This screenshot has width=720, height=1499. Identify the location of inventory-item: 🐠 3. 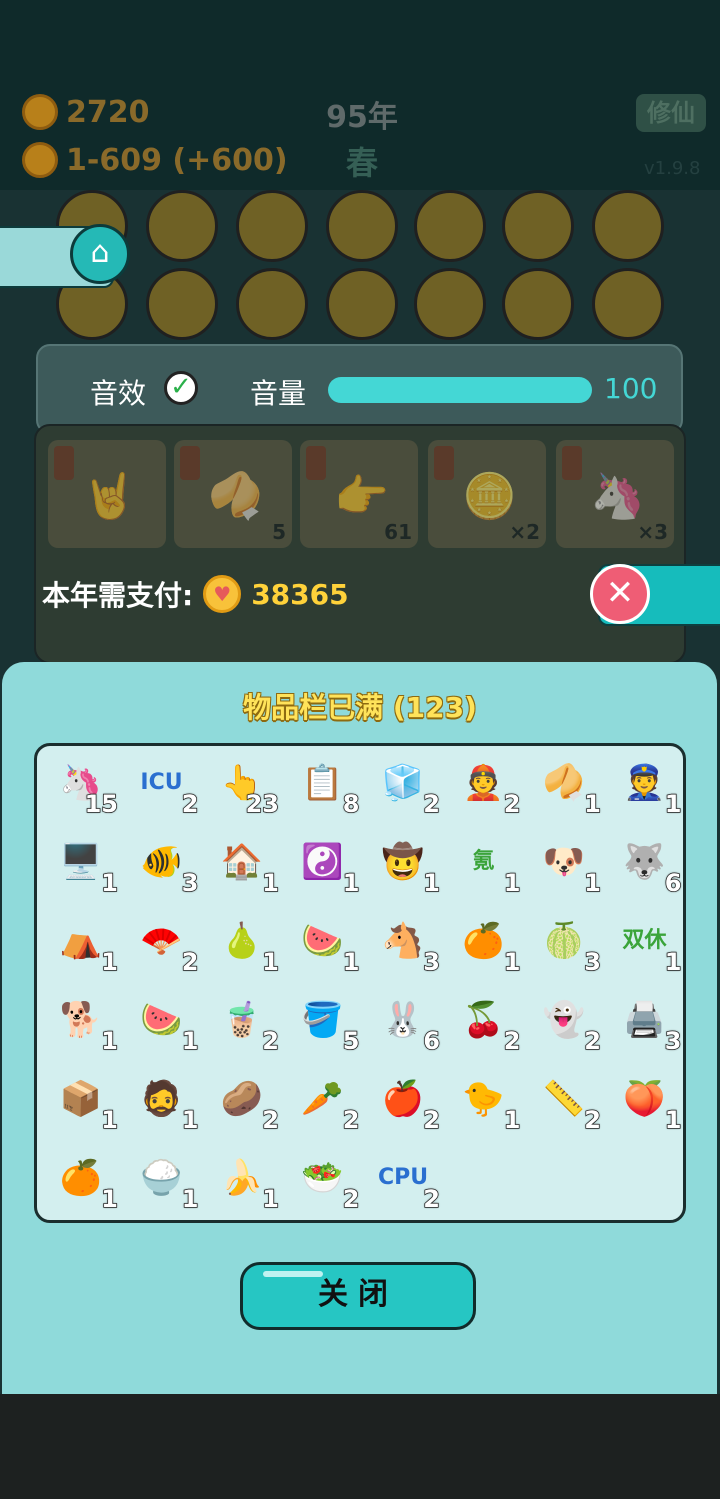
(166, 866).